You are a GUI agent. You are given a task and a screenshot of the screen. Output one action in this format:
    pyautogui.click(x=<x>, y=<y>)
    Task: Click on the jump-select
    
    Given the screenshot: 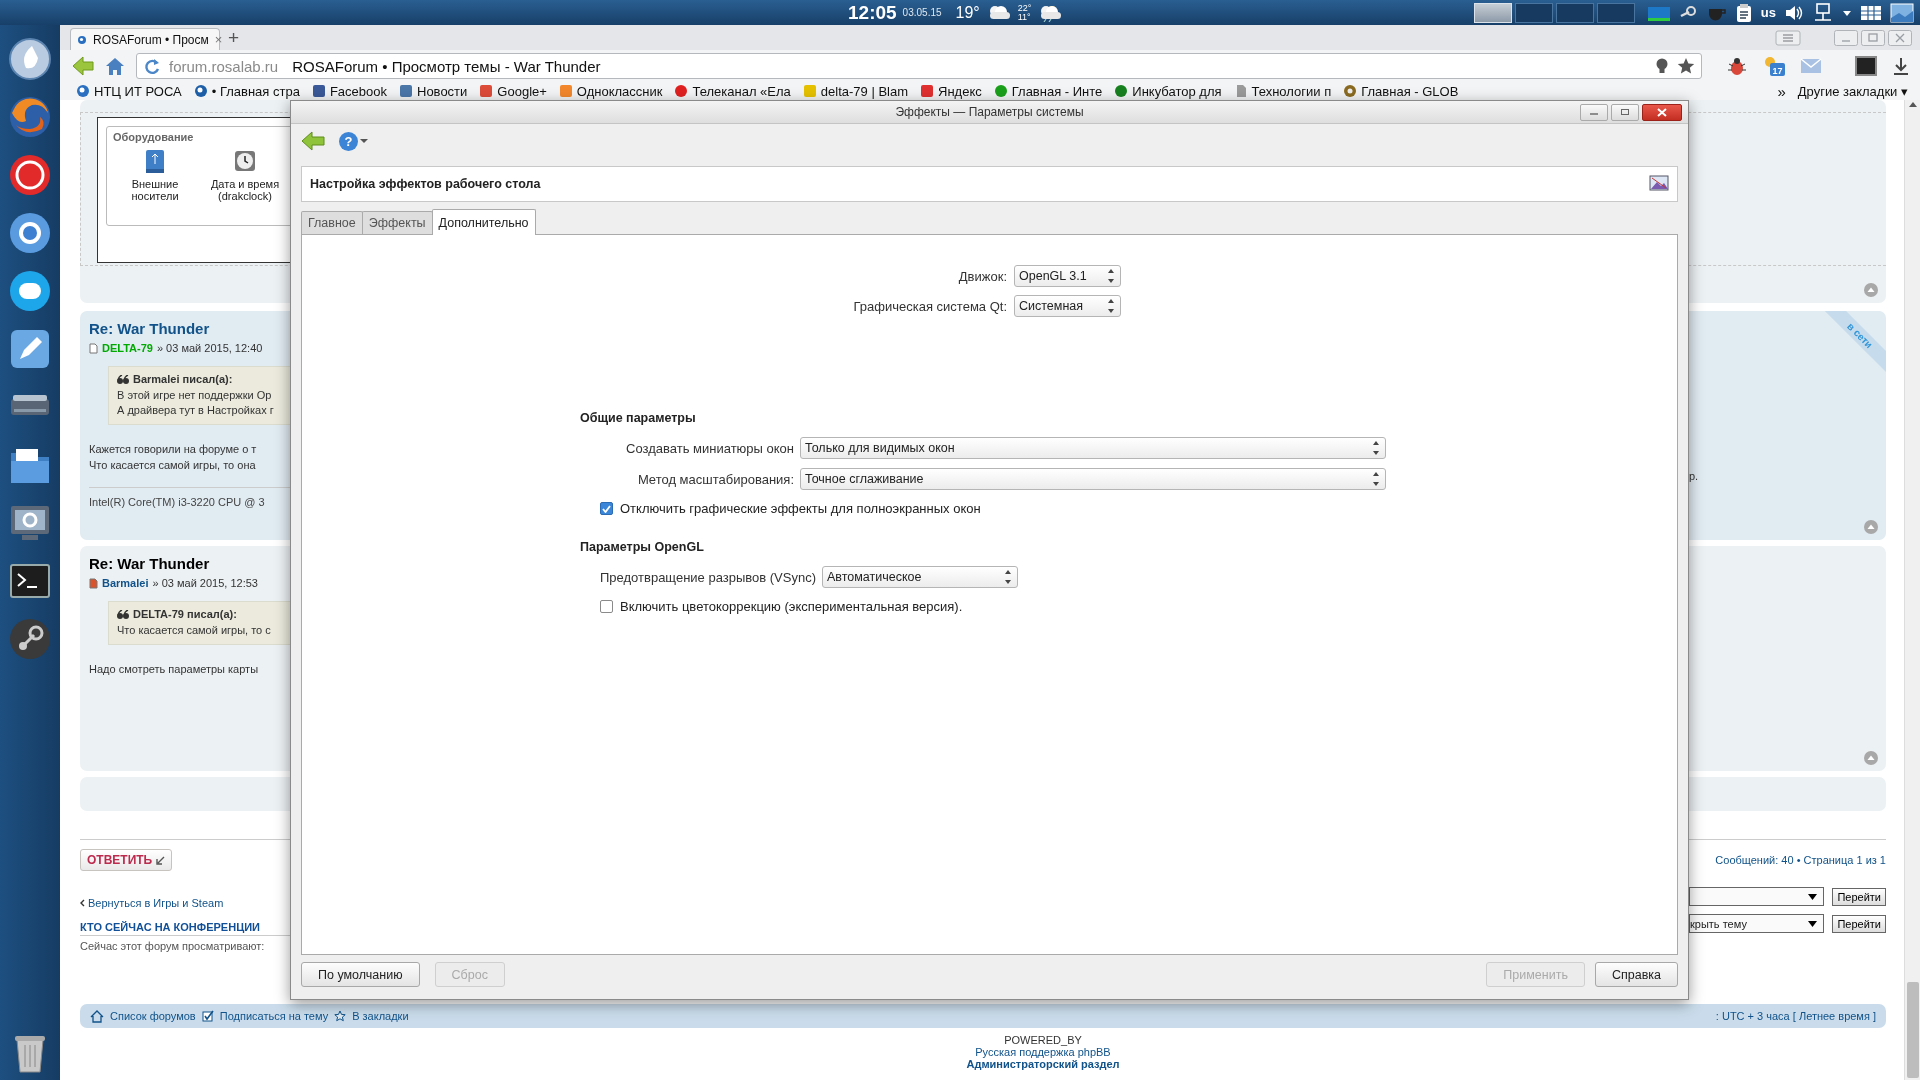 What is the action you would take?
    pyautogui.click(x=1757, y=896)
    